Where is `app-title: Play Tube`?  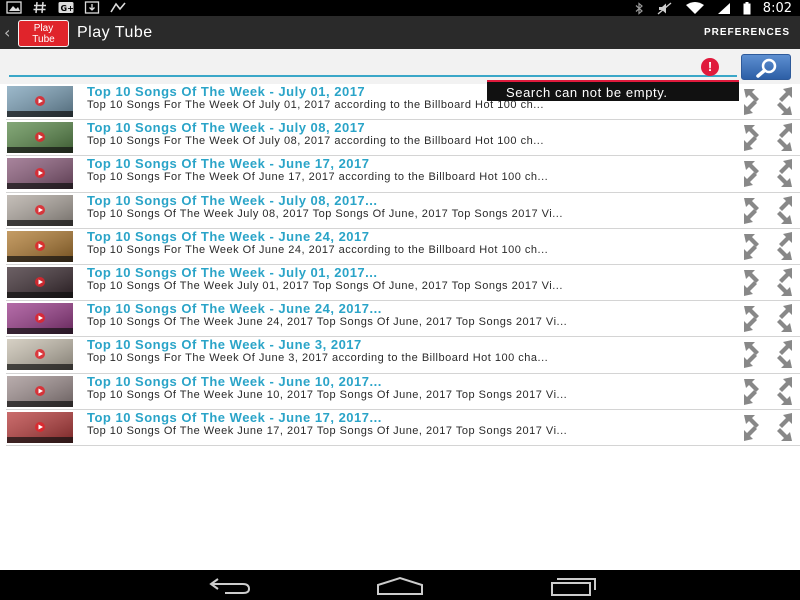 app-title: Play Tube is located at coordinates (115, 32).